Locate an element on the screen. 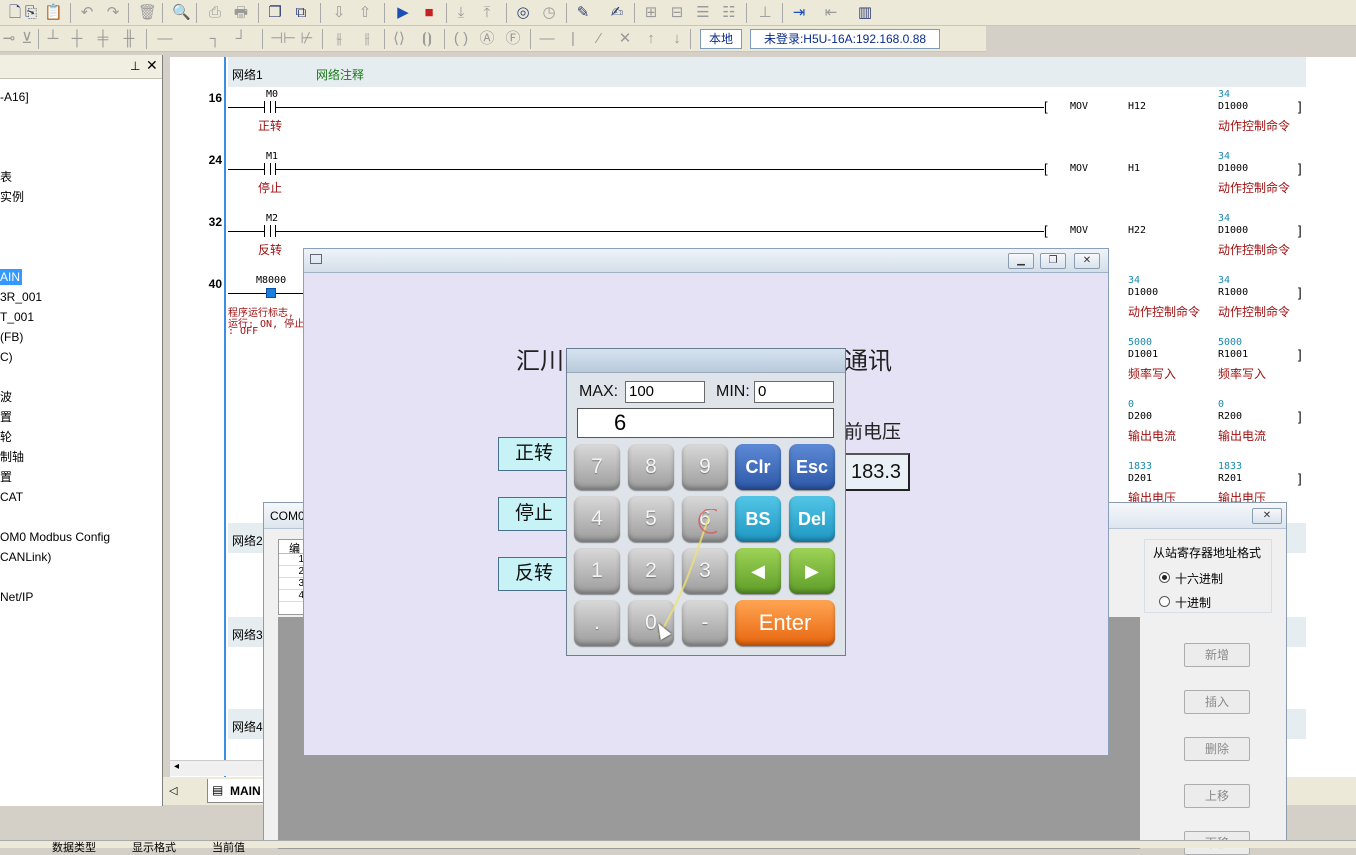  coil-set-icon: ⟨⟩ is located at coordinates (399, 39).